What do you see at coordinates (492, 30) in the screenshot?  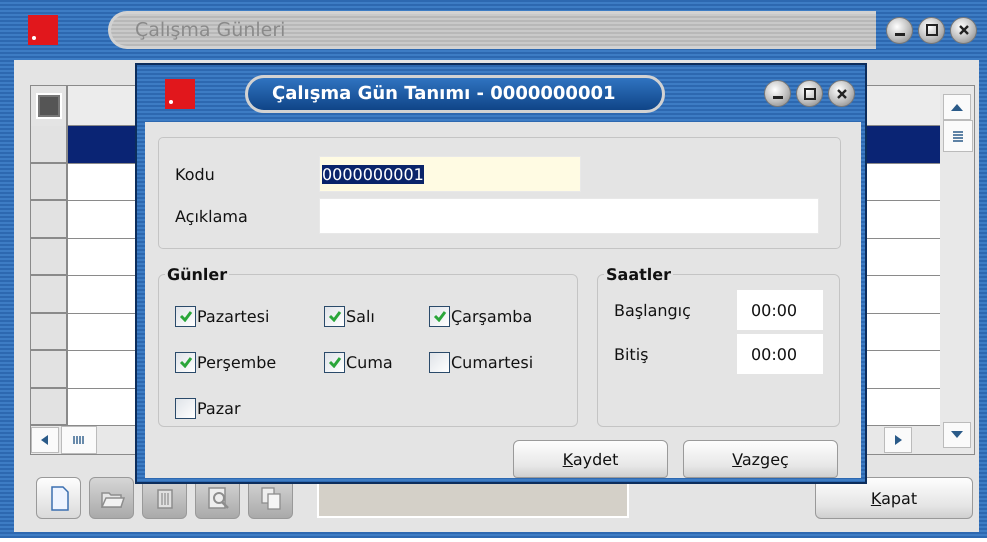 I see `window-title: Çalışma Günleri` at bounding box center [492, 30].